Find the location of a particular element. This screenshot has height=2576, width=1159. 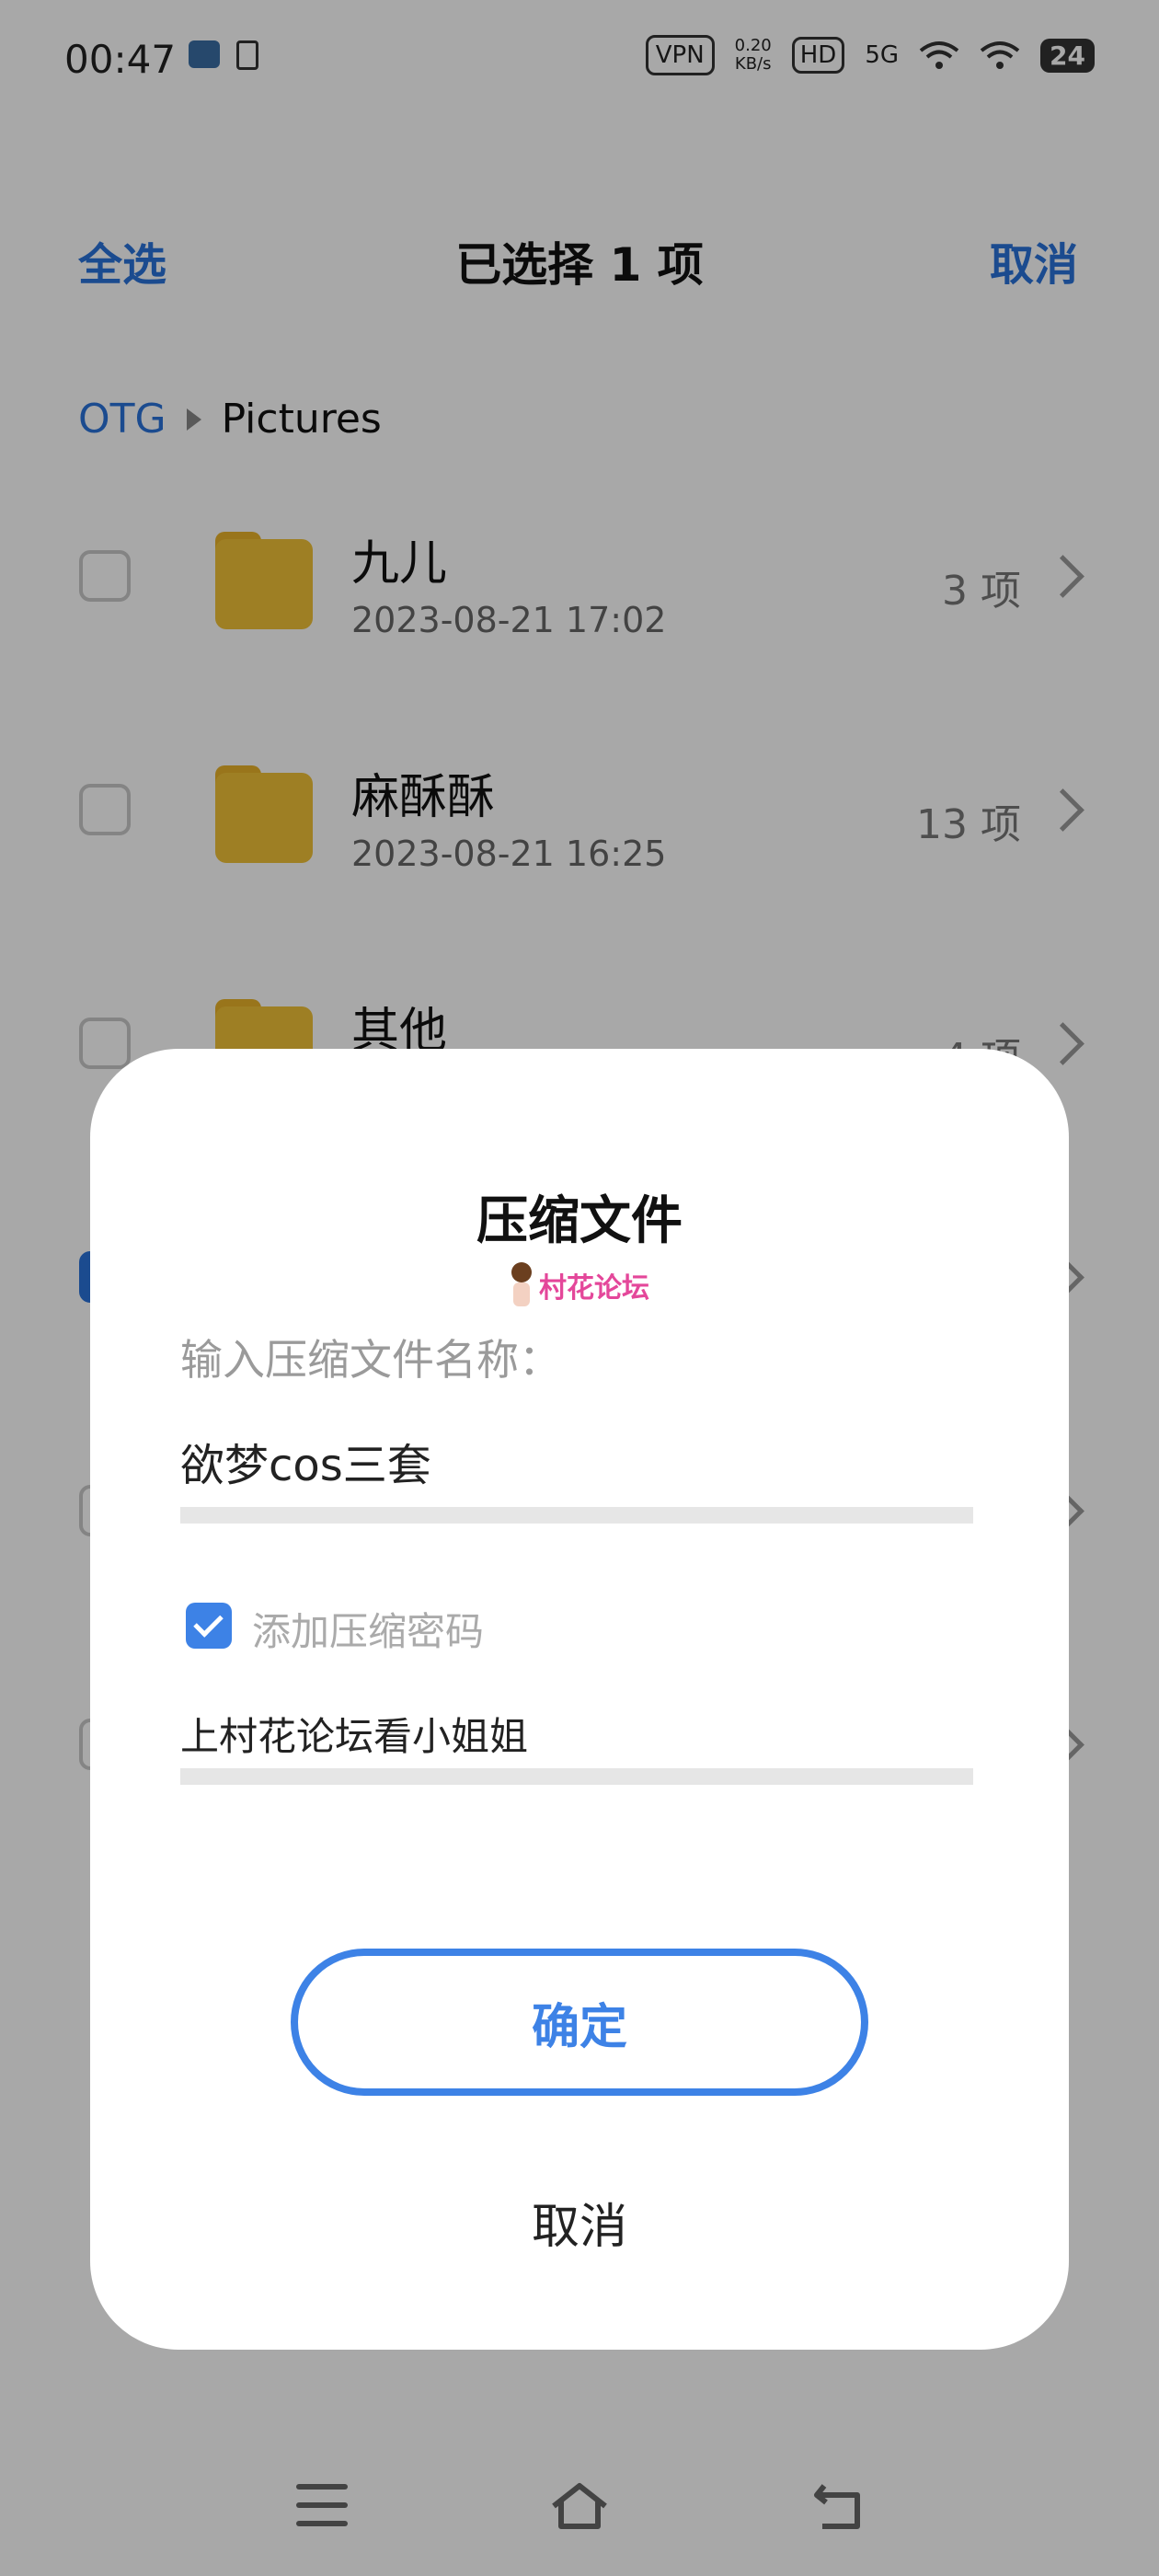

add-password-checkbox is located at coordinates (209, 1626).